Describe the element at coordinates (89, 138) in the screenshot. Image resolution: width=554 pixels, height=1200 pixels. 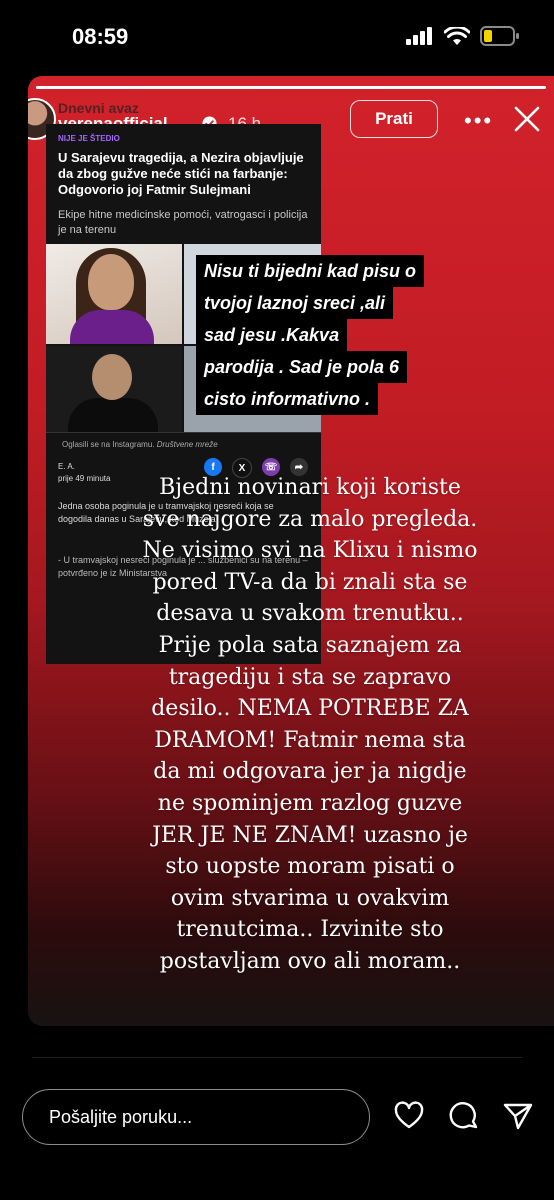
I see `article-tag: NIJE JE ŠTEDIO` at that location.